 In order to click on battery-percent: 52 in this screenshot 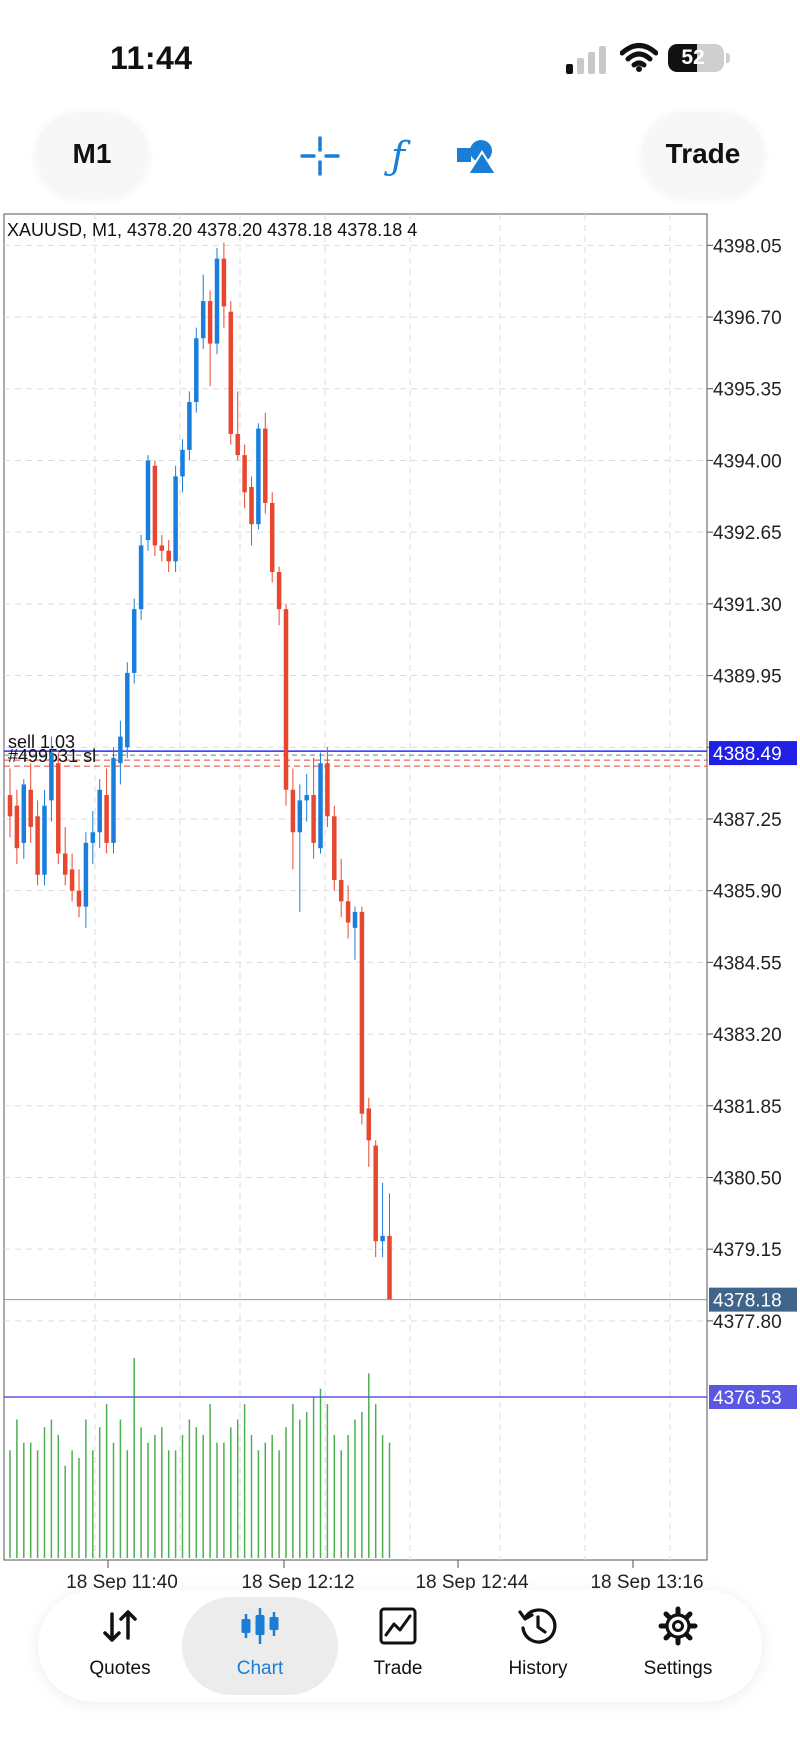, I will do `click(693, 57)`.